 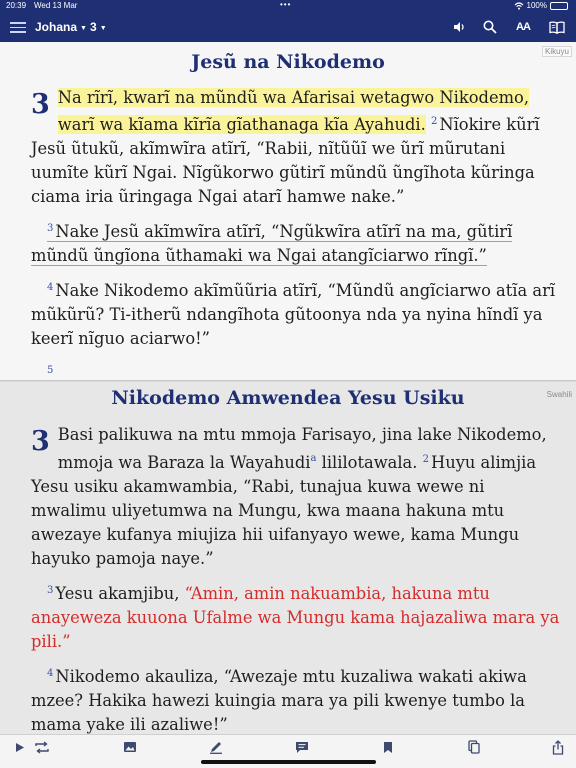 I want to click on image-icon, so click(x=130, y=747).